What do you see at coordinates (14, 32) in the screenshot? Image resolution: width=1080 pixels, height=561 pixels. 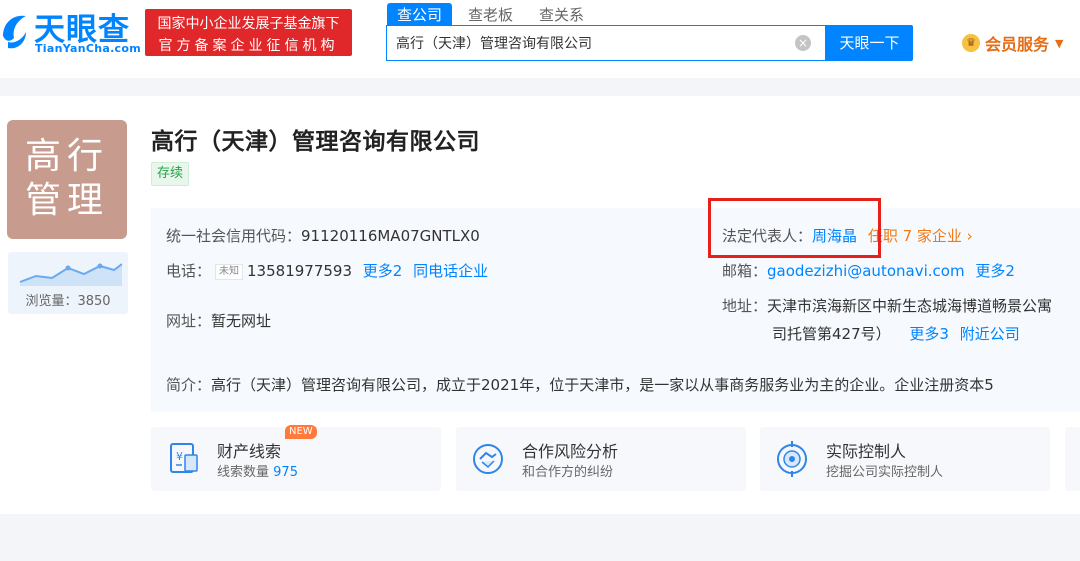 I see `eye-logo-icon` at bounding box center [14, 32].